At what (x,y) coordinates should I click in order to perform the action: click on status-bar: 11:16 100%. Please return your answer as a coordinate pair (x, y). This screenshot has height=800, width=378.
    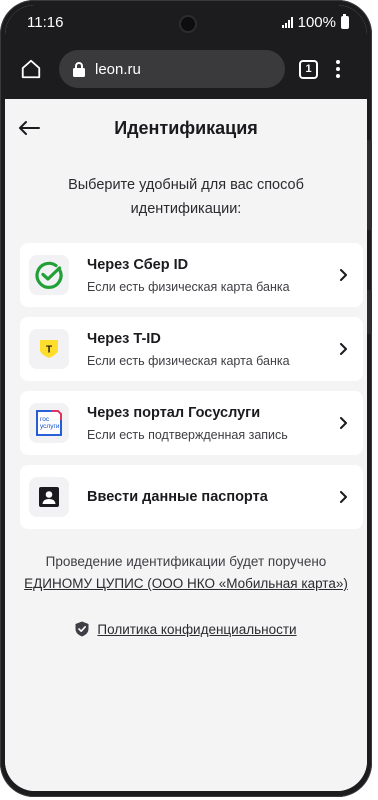
    Looking at the image, I should click on (186, 22).